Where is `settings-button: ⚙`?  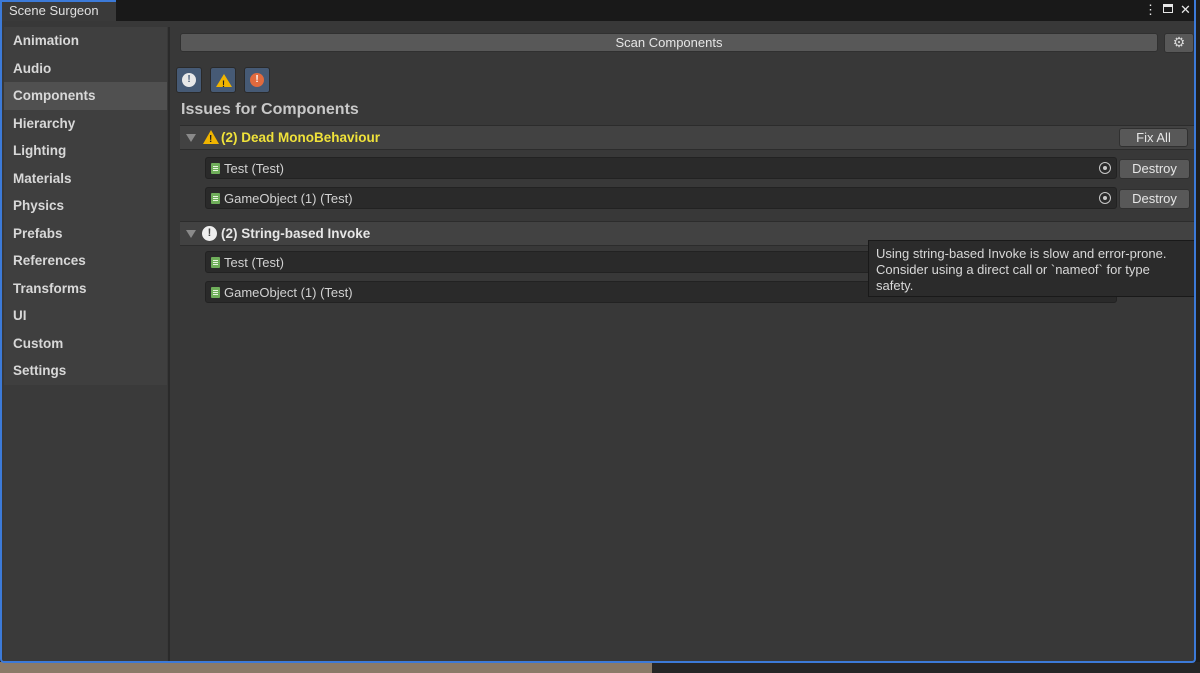
settings-button: ⚙ is located at coordinates (1179, 43).